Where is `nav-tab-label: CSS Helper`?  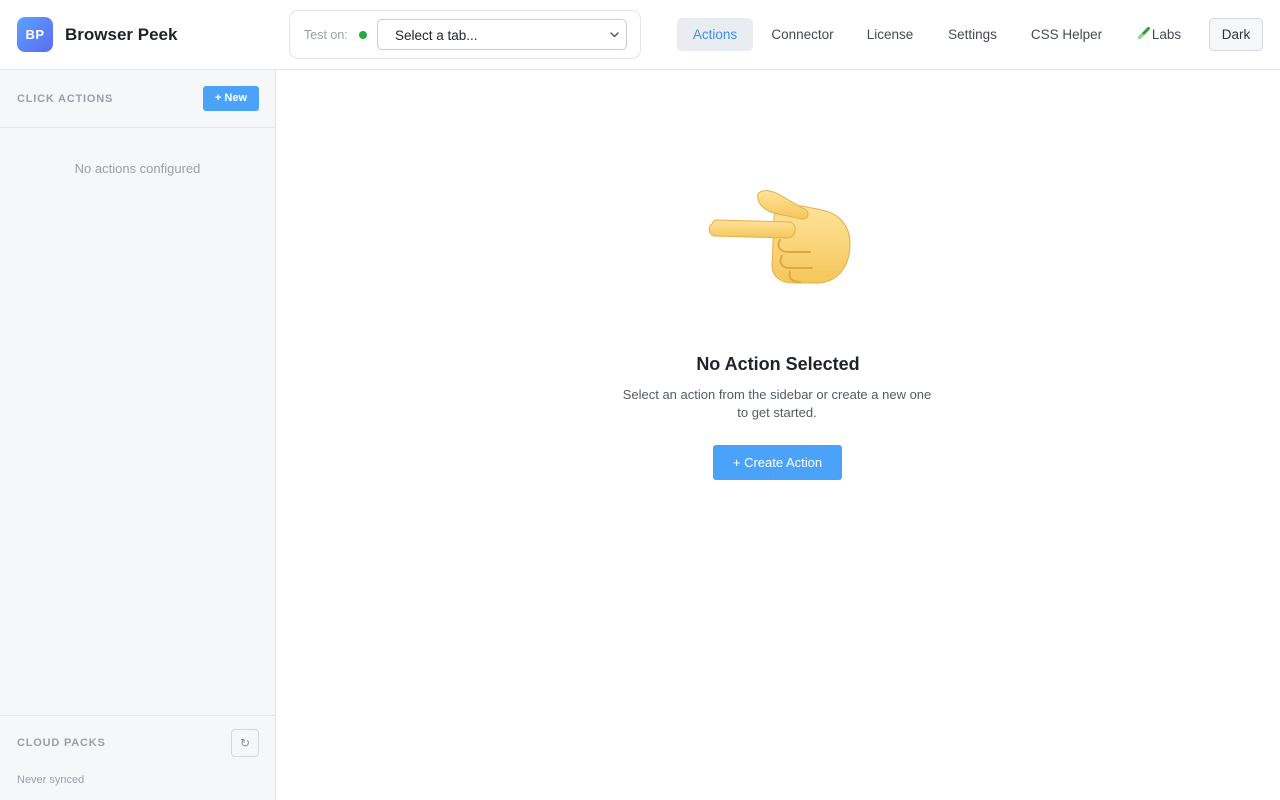 nav-tab-label: CSS Helper is located at coordinates (1066, 34).